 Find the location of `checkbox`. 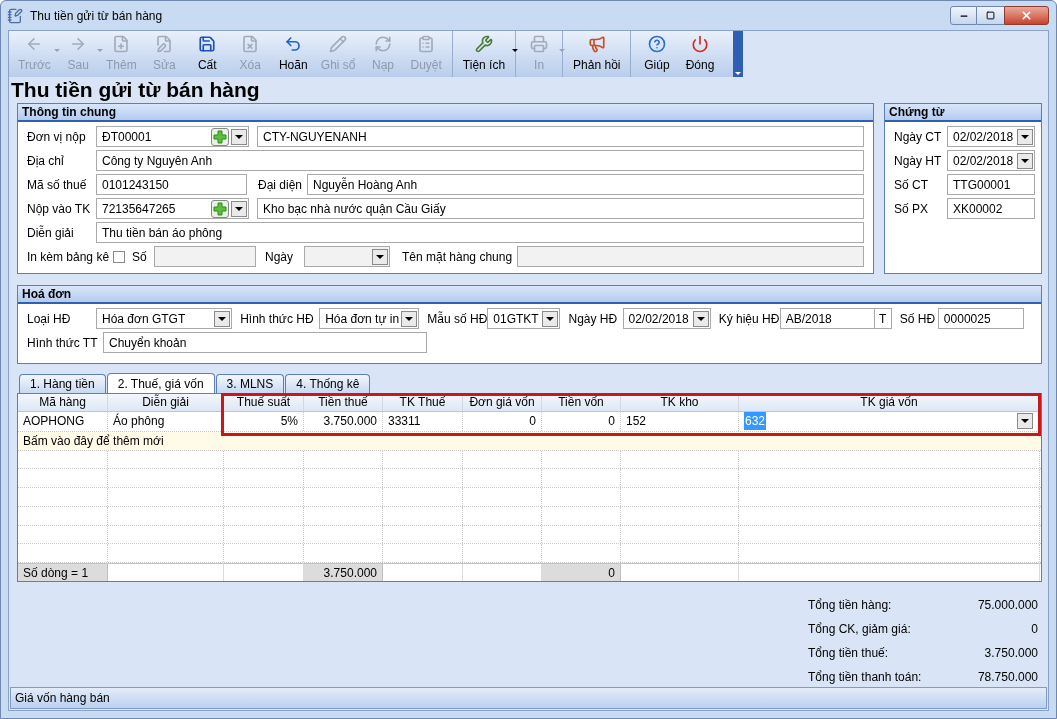

checkbox is located at coordinates (119, 256).